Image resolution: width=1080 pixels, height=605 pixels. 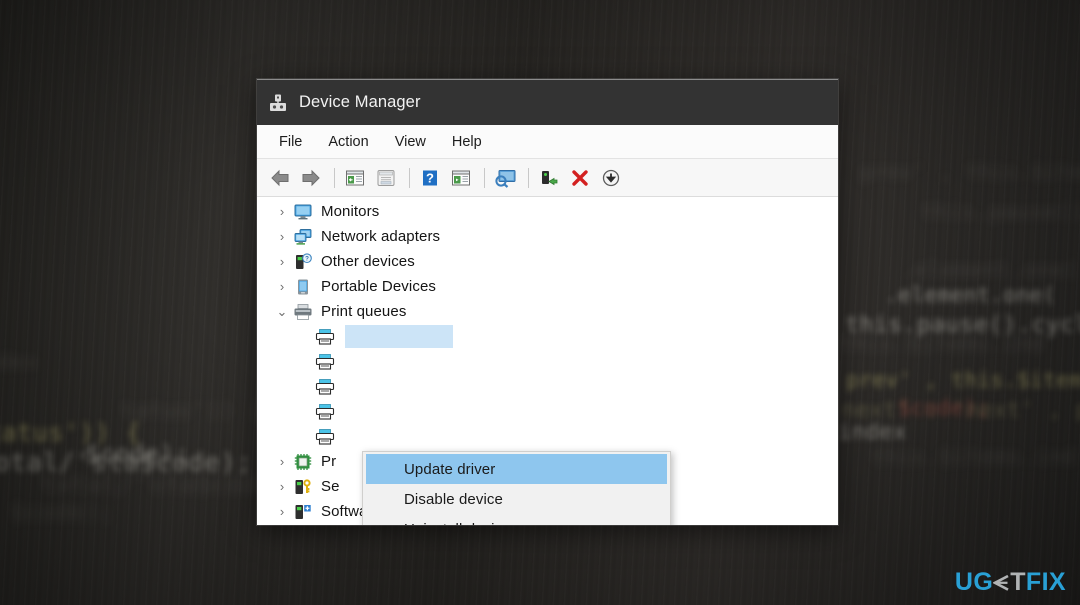 I want to click on context-menu-item-disable-device: Disable device, so click(x=516, y=499).